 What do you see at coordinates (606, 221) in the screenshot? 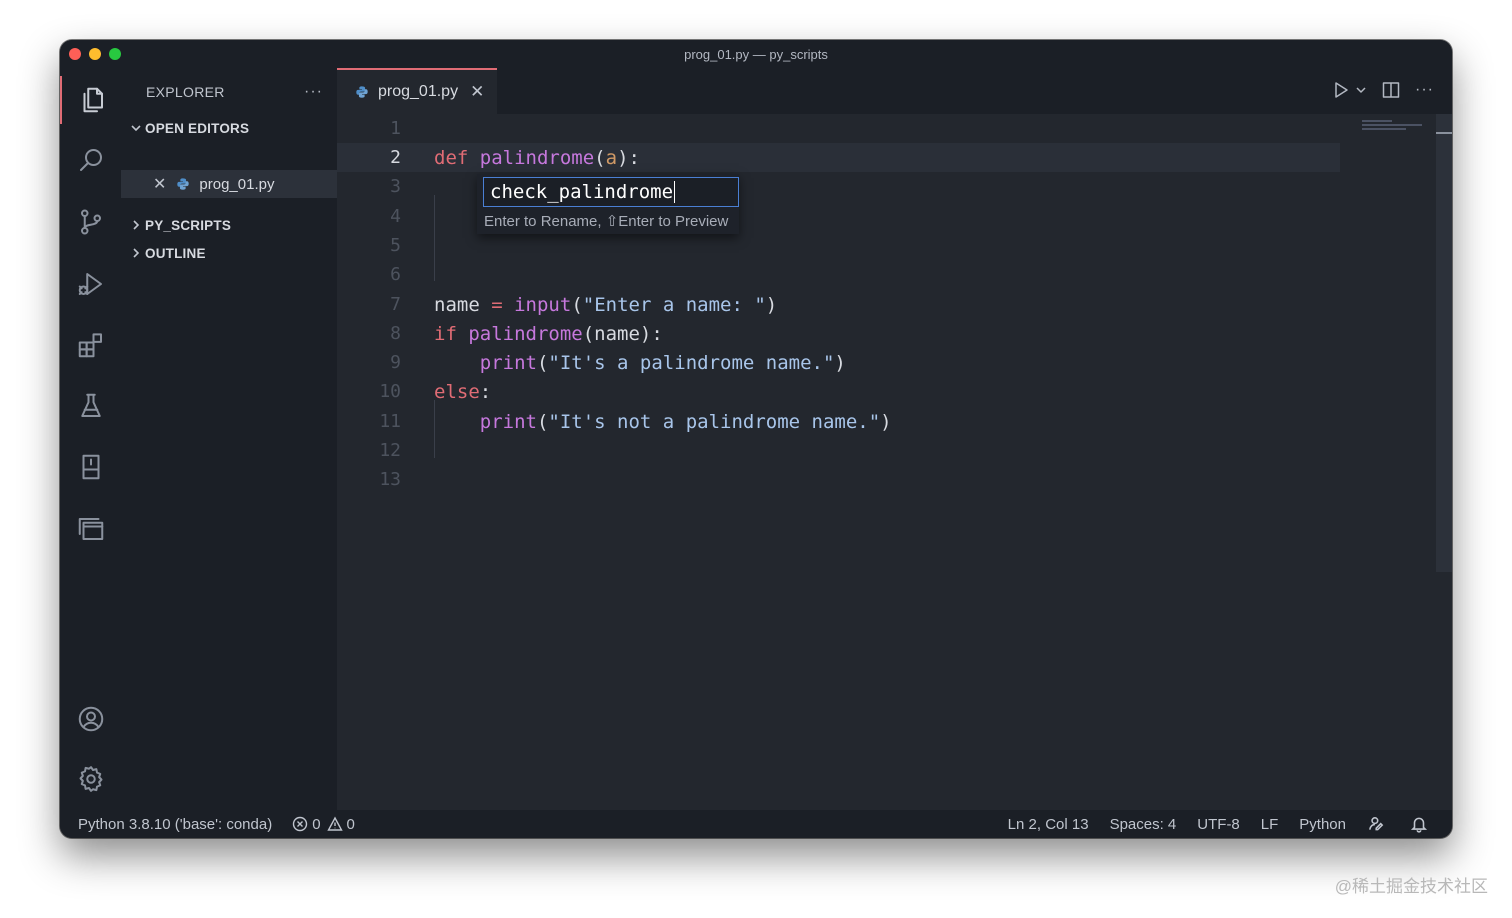
I see `rename-hint: Enter to Rename, ⇧Enter to Preview` at bounding box center [606, 221].